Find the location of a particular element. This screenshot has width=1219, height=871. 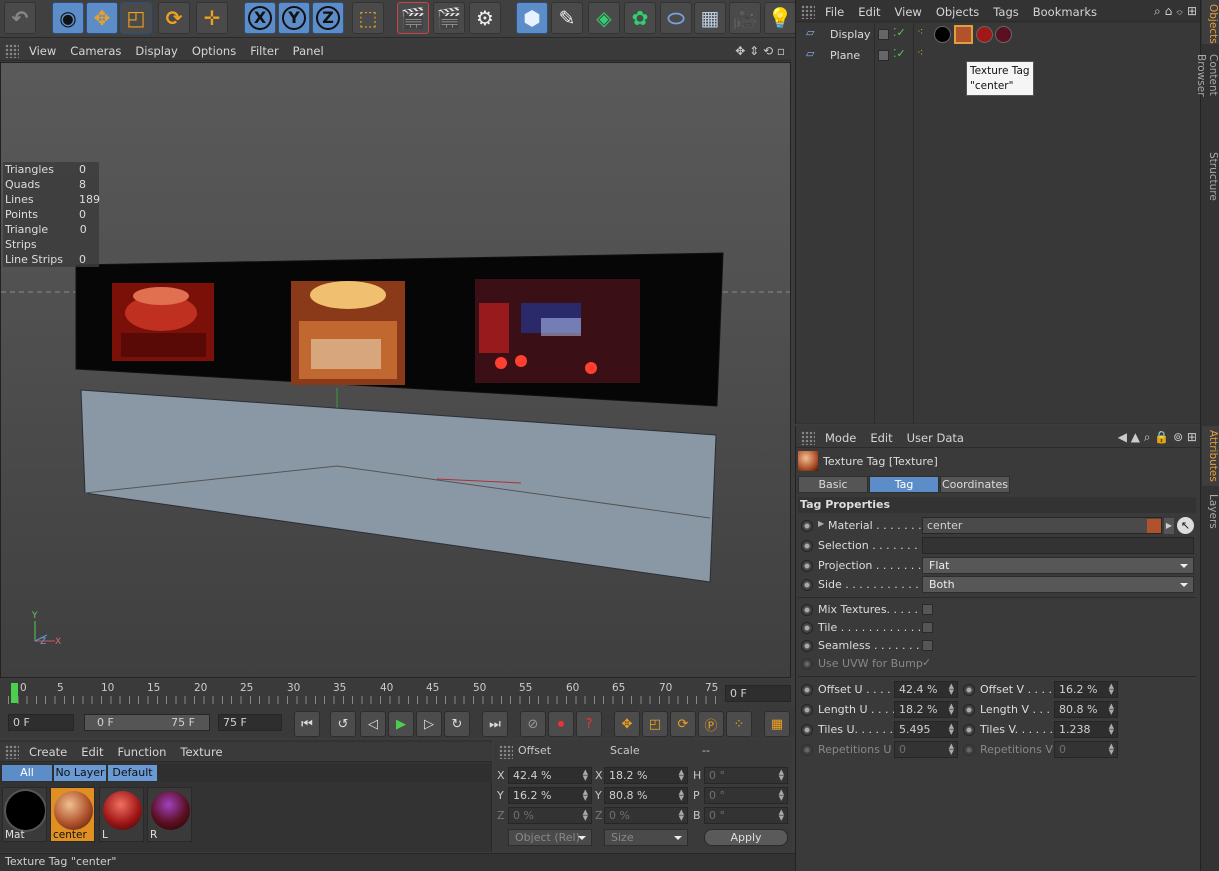

menu-options: Options is located at coordinates (214, 51).